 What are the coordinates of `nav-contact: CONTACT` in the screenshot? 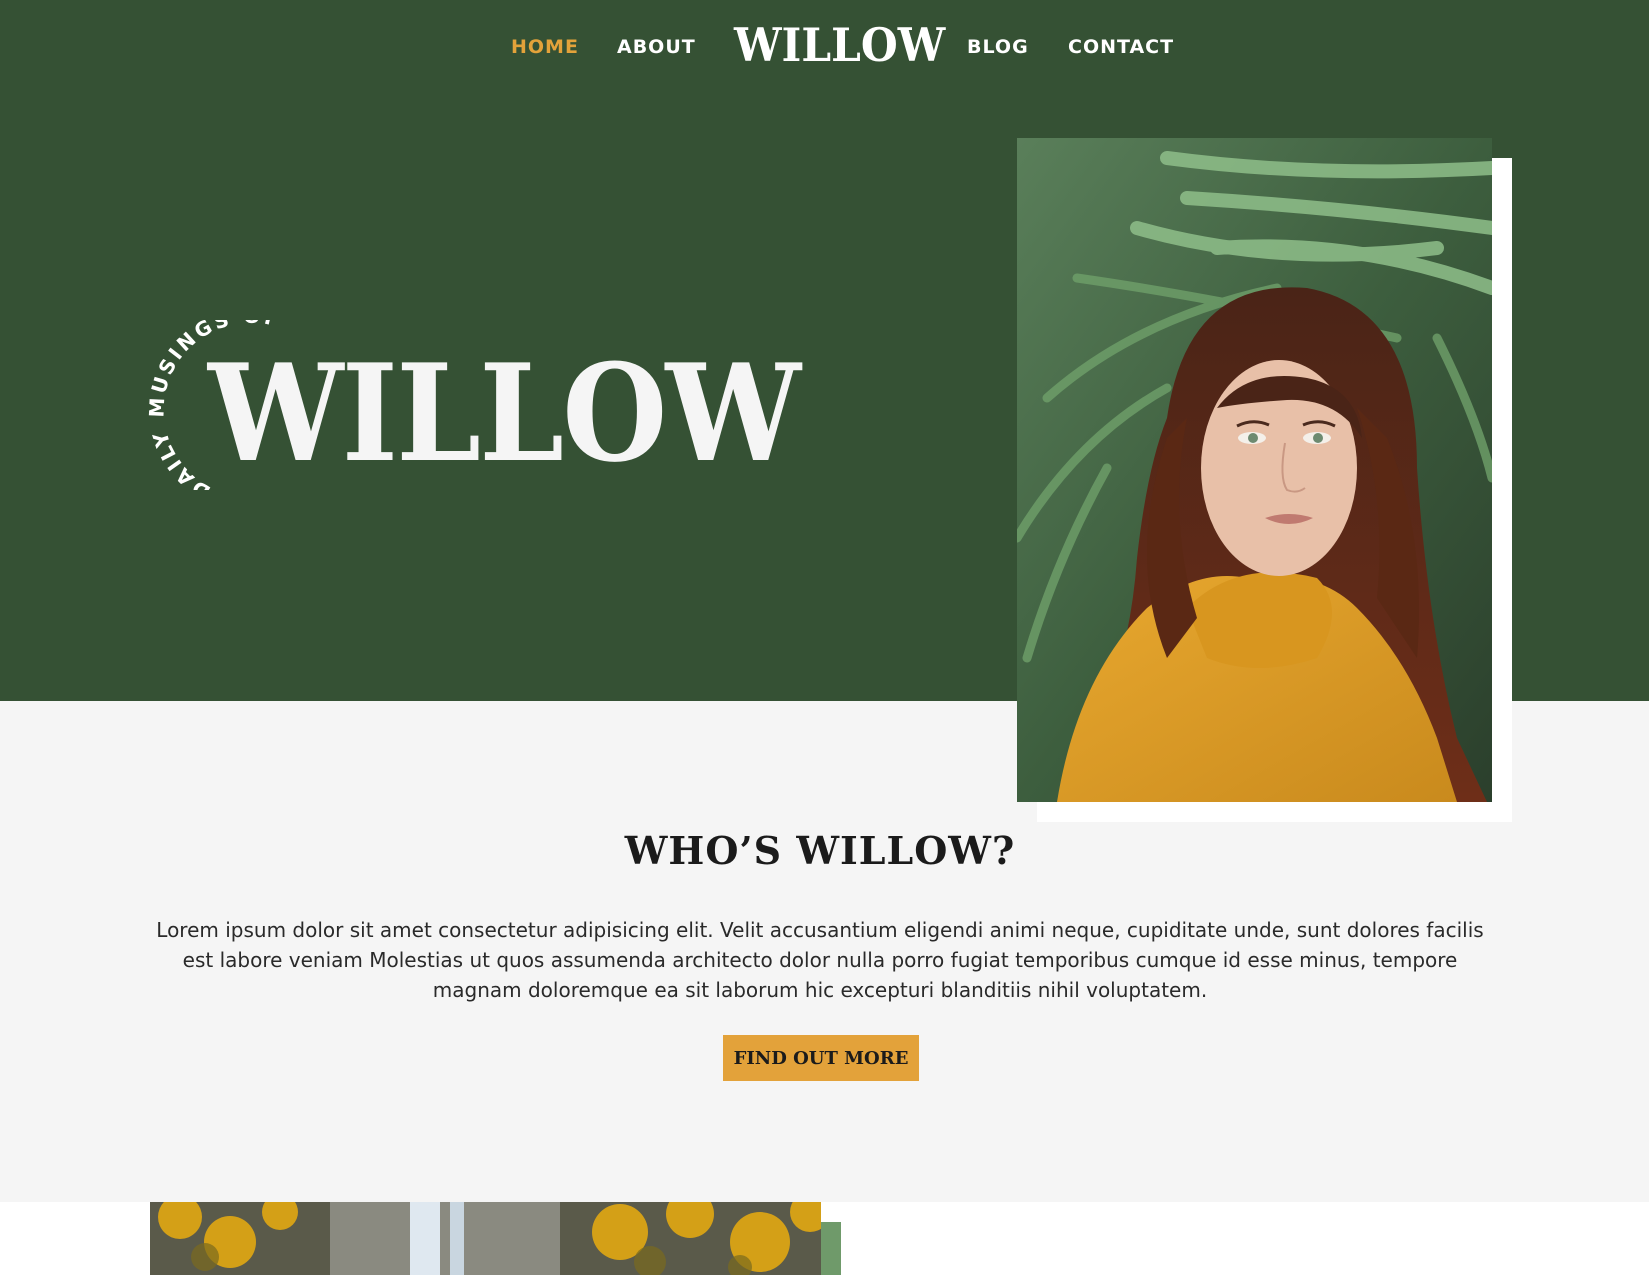 It's located at (1121, 47).